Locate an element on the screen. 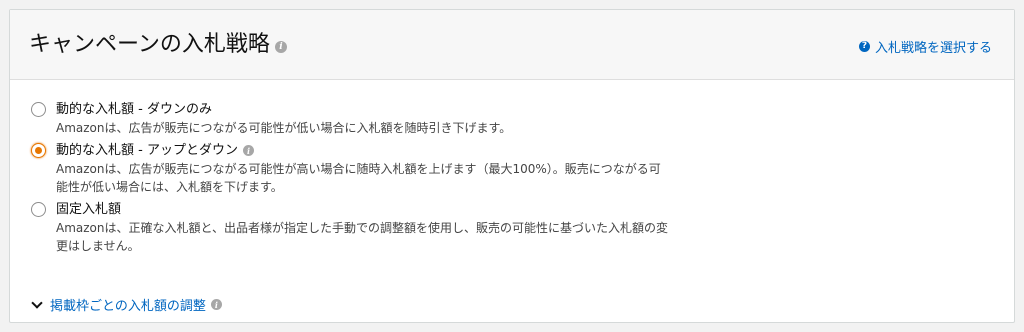  option-label: 動的な入札額 - ダウンのみ is located at coordinates (363, 109).